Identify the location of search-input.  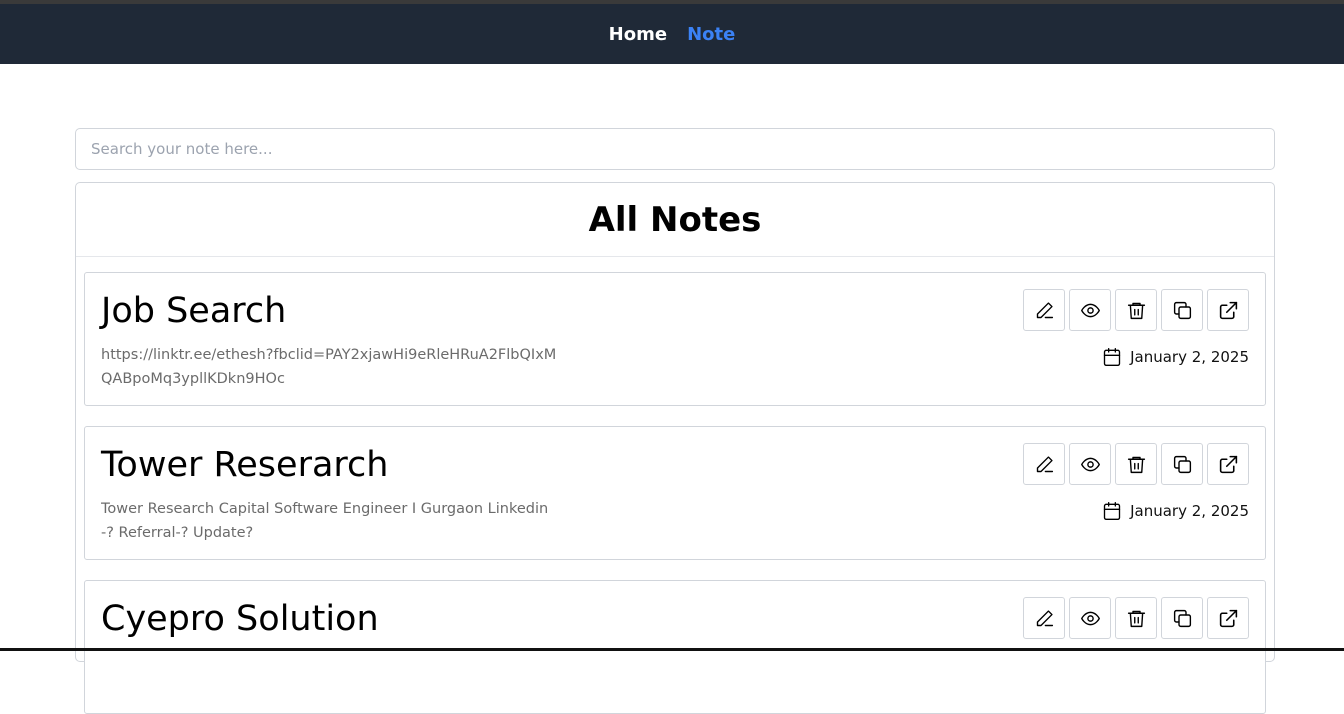
(675, 149).